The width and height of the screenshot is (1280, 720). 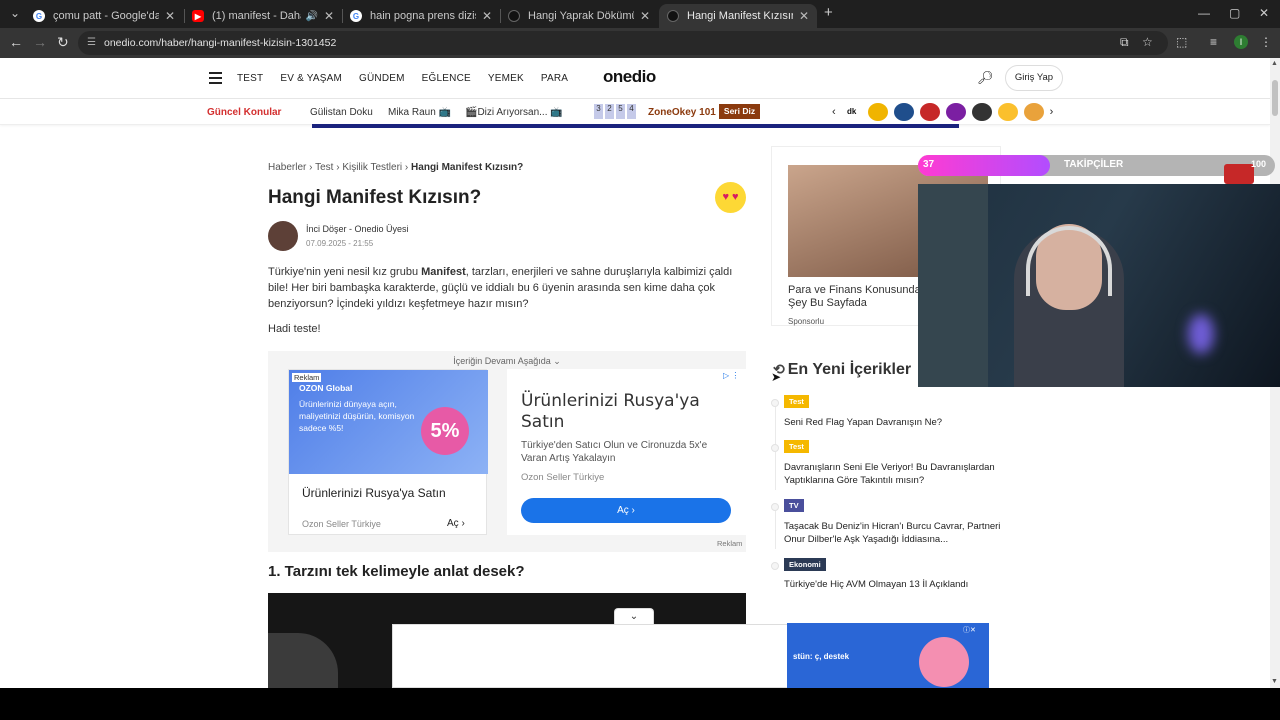 What do you see at coordinates (446, 78) in the screenshot?
I see `nav-eglence: EĞLENCE` at bounding box center [446, 78].